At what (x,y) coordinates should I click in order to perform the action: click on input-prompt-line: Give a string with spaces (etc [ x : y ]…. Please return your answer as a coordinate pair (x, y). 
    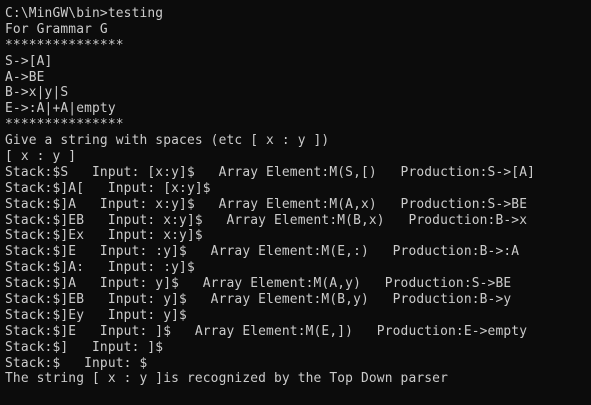
    Looking at the image, I should click on (167, 141).